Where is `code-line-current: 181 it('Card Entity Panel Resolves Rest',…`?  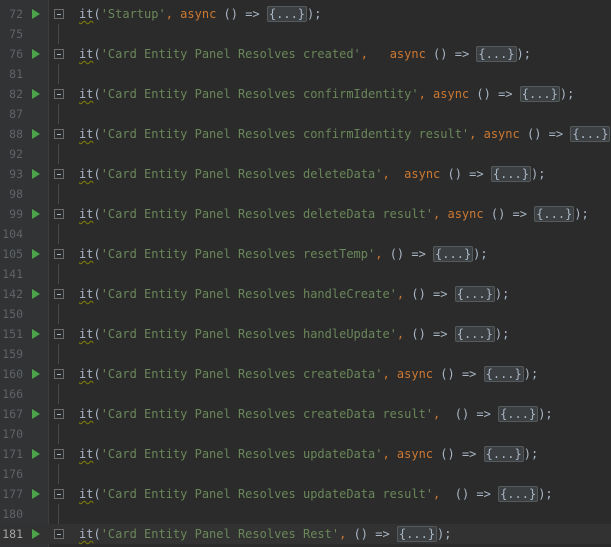 code-line-current: 181 it('Card Entity Panel Resolves Rest',… is located at coordinates (305, 534).